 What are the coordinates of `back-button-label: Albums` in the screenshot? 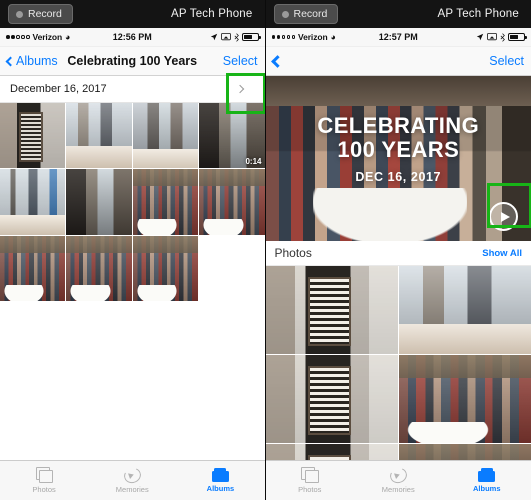 It's located at (37, 61).